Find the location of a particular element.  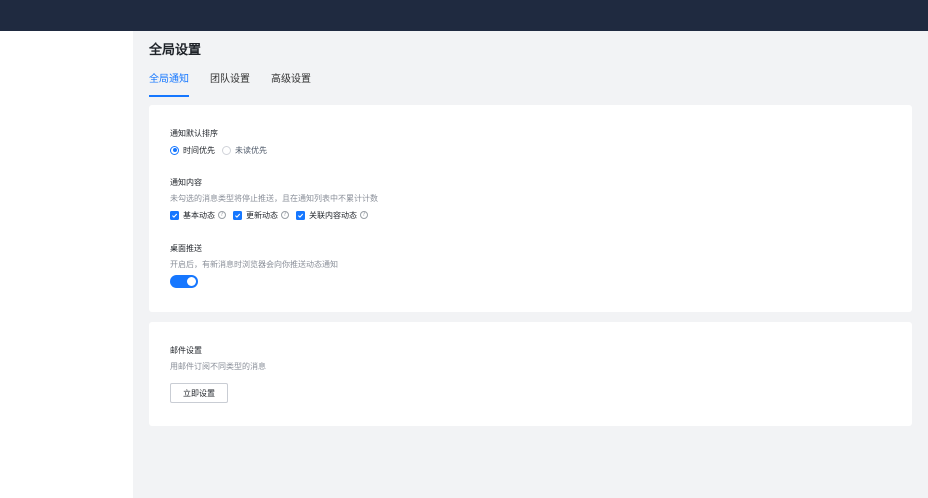

notification-content-description: 未勾选的消息类型将停止推送，且在通知列表中不累计计数 is located at coordinates (274, 198).